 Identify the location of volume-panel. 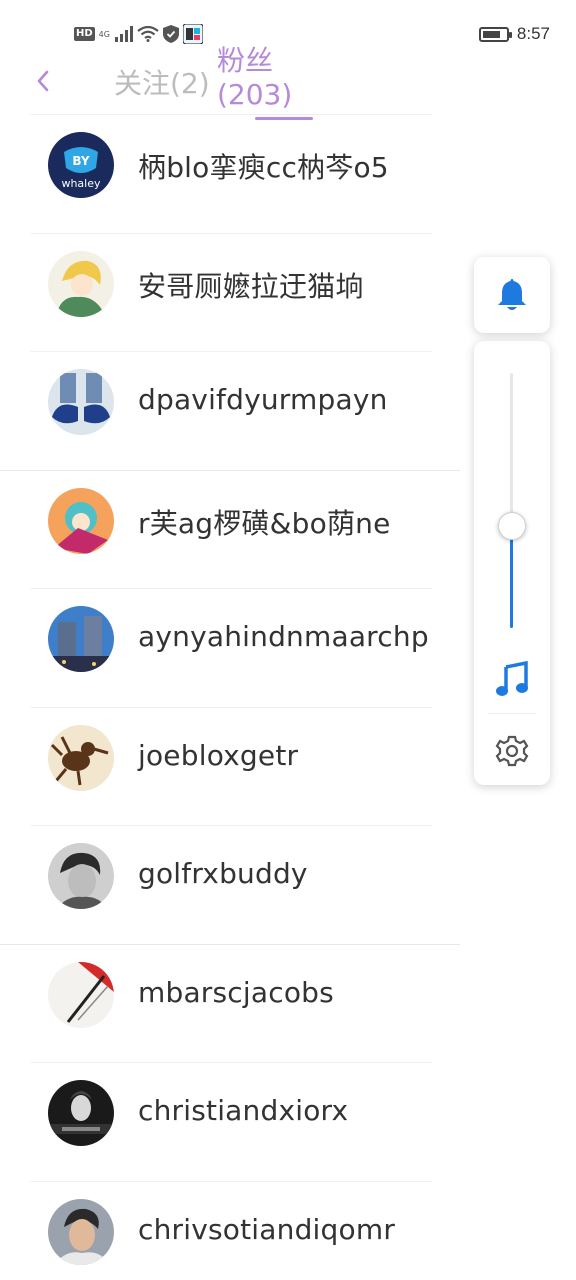
(512, 563).